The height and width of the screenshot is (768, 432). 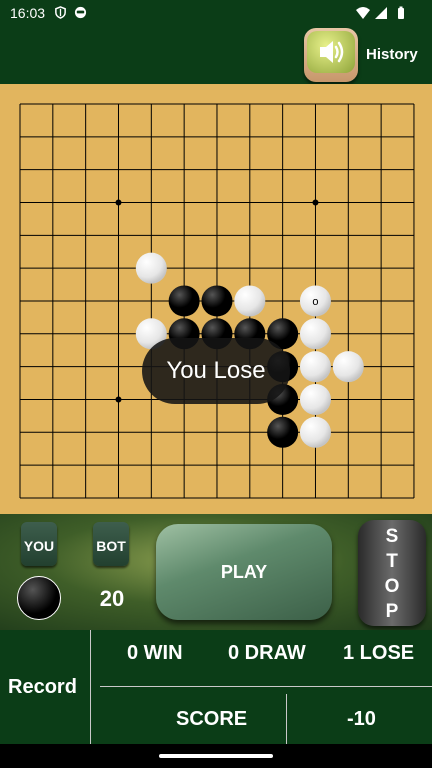 I want to click on face-icon, so click(x=80, y=12).